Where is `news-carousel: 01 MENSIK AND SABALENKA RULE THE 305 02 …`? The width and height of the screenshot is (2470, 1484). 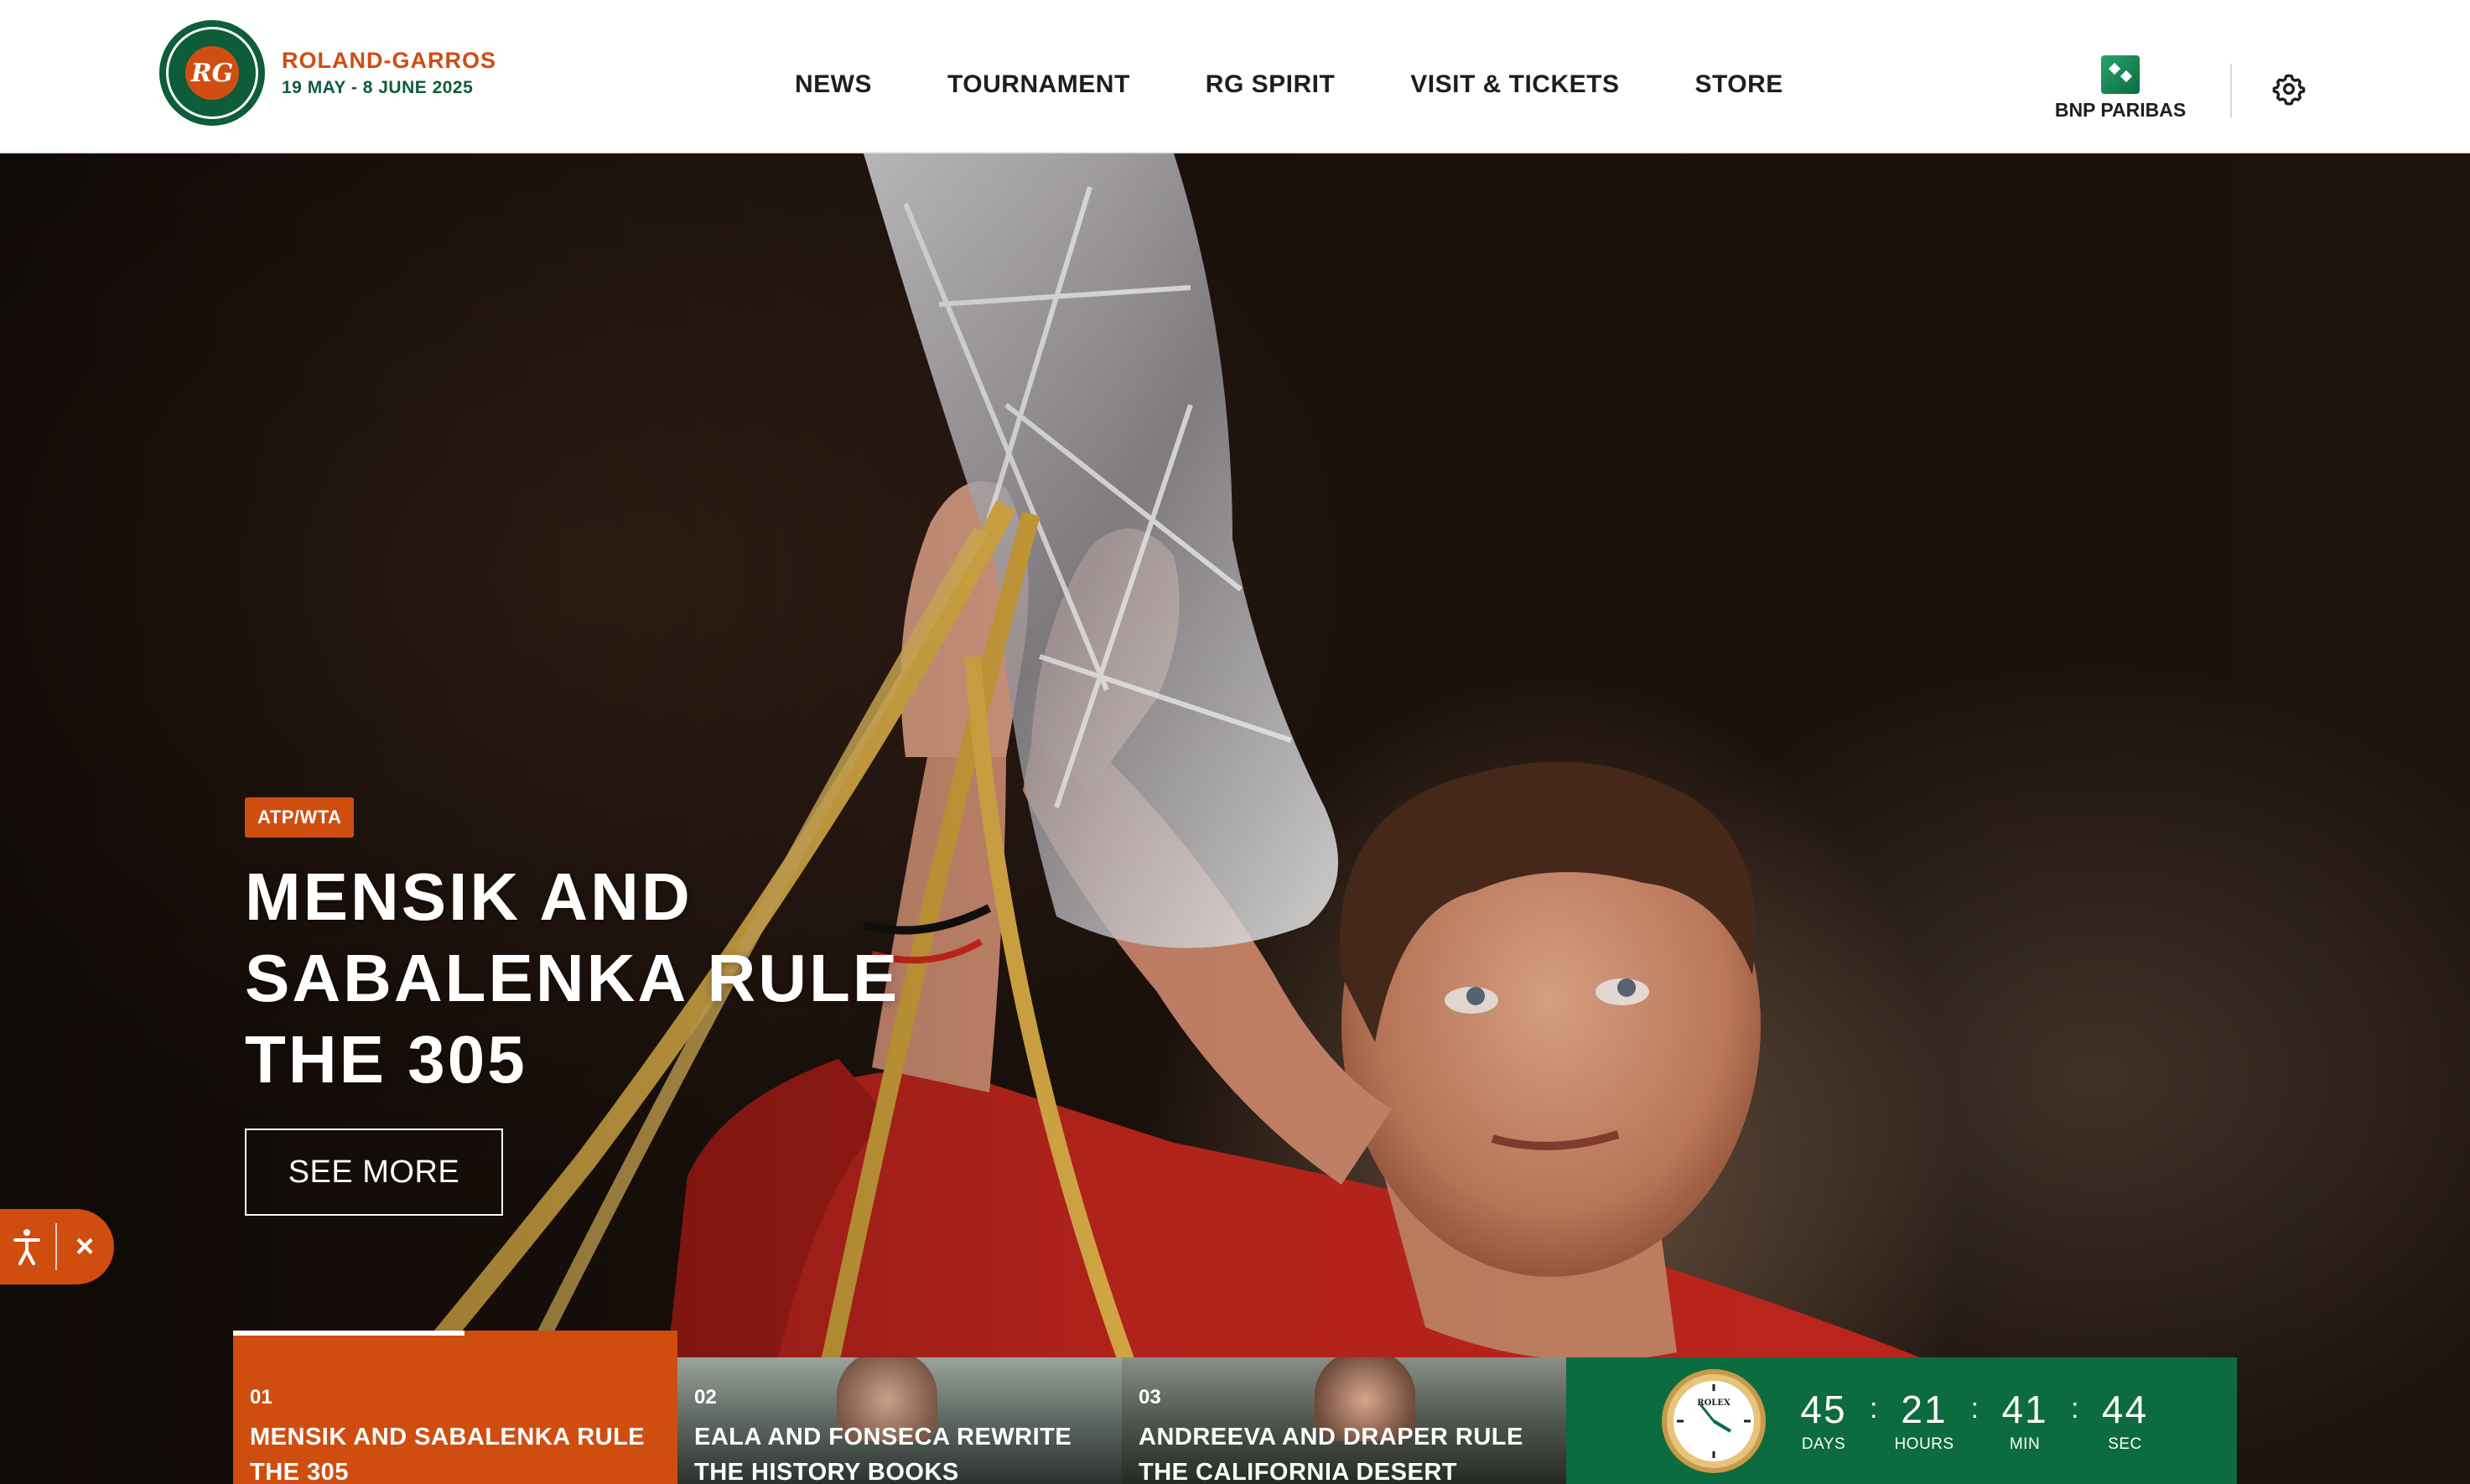 news-carousel: 01 MENSIK AND SABALENKA RULE THE 305 02 … is located at coordinates (1235, 1407).